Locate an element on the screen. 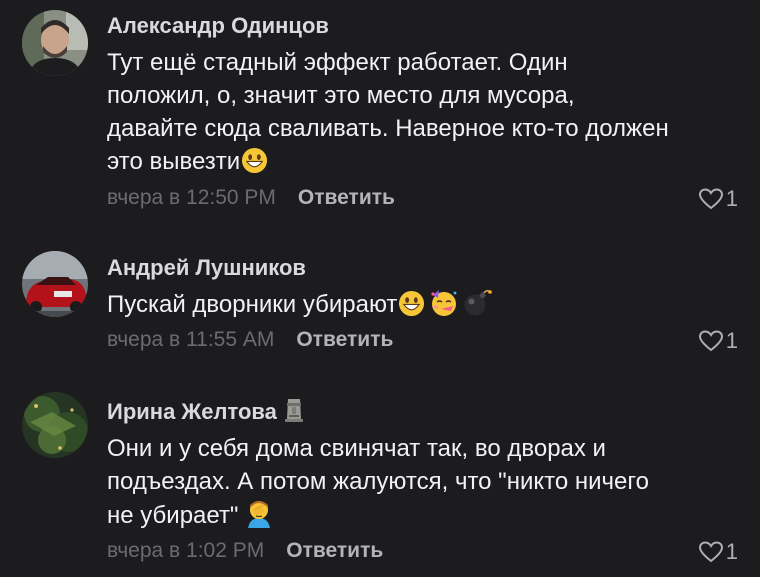 The image size is (760, 577). comment-time: вчера в 1:02 PM is located at coordinates (186, 550).